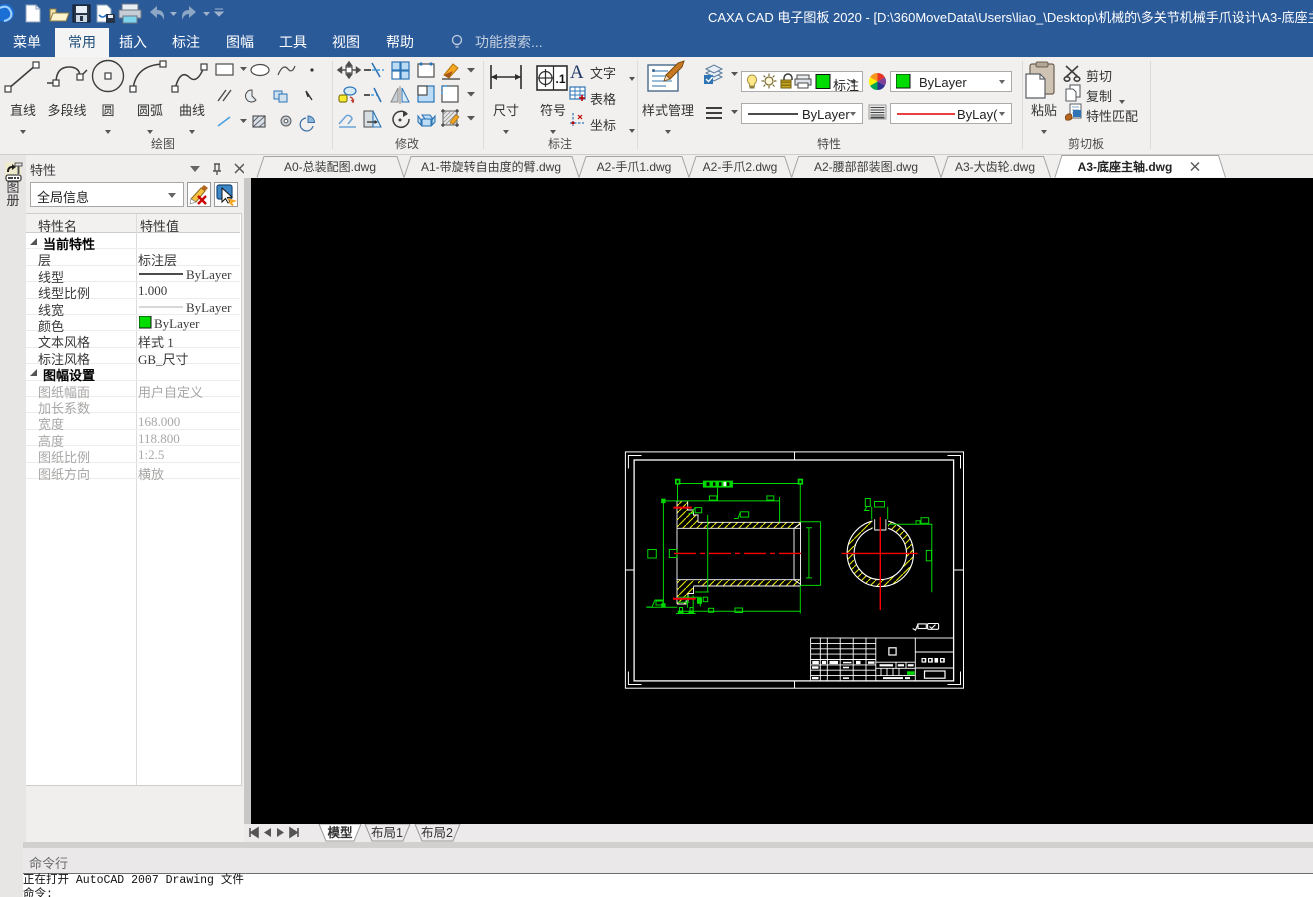 This screenshot has width=1313, height=897. I want to click on svg-text: 布局2, so click(437, 833).